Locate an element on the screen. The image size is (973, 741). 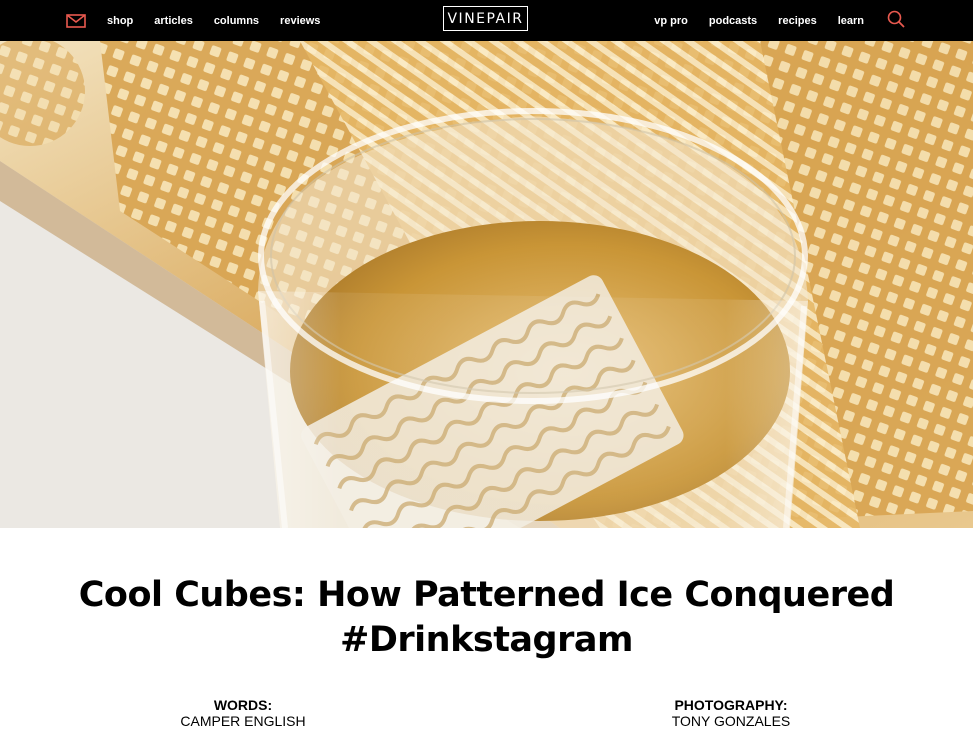
mail-icon is located at coordinates (76, 20).